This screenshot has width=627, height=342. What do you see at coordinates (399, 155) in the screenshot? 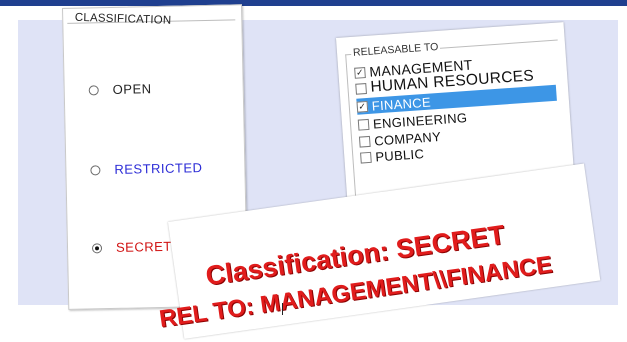
I see `releasable-label: PUBLIC` at bounding box center [399, 155].